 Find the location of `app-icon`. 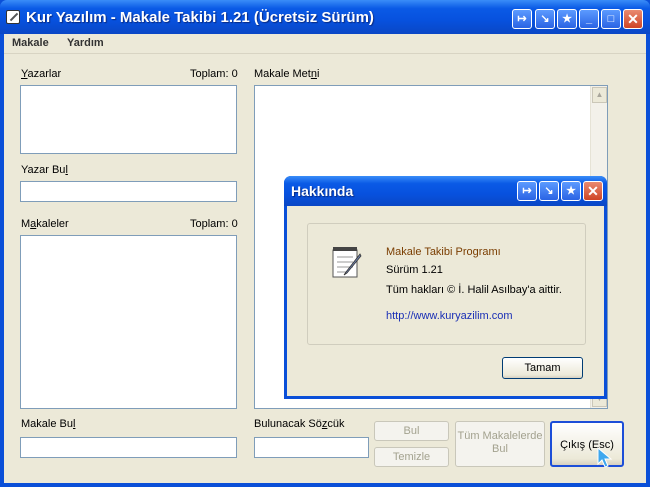

app-icon is located at coordinates (13, 17).